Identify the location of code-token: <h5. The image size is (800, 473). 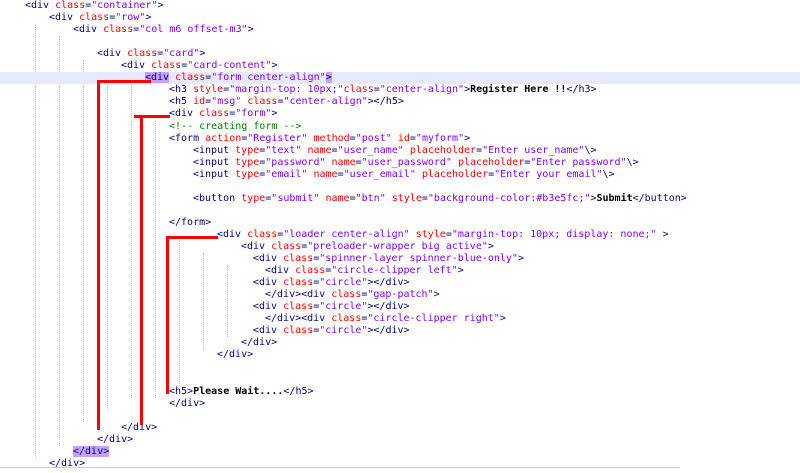
(181, 102).